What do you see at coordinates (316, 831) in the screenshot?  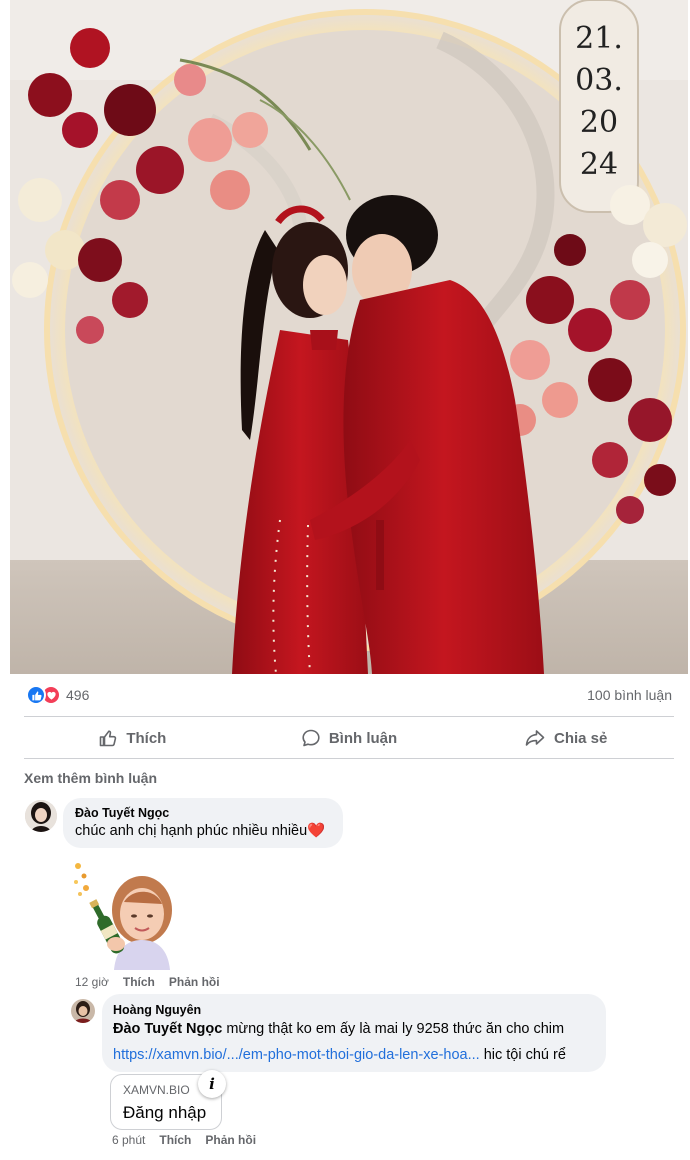 I see `heart-emoji: ❤️` at bounding box center [316, 831].